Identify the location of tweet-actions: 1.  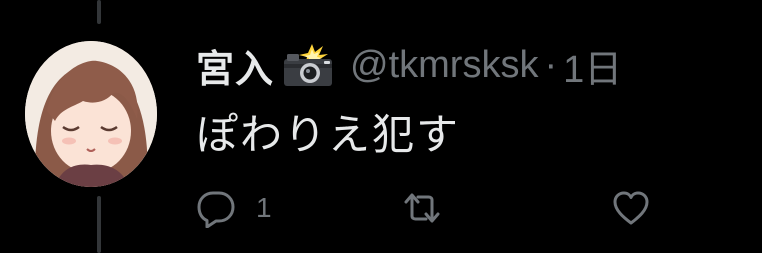
(436, 208).